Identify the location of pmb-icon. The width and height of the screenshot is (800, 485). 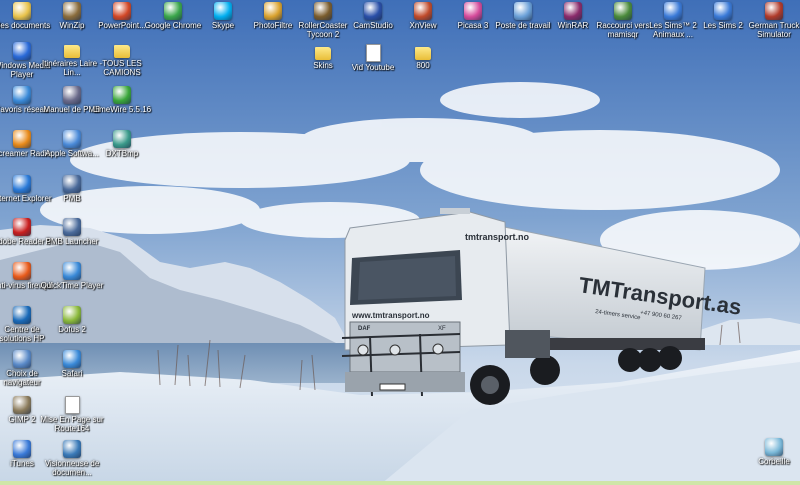
(72, 184).